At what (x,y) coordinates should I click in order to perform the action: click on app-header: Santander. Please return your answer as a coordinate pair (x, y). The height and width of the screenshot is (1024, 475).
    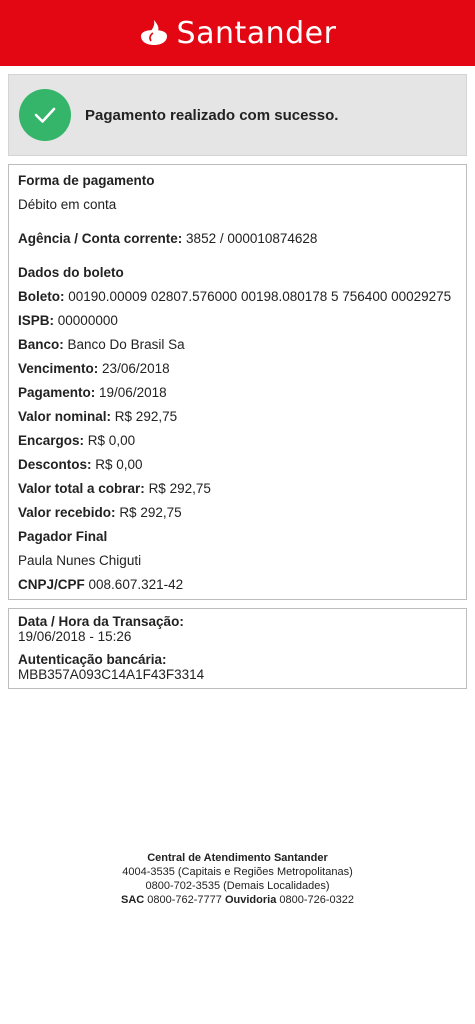
    Looking at the image, I should click on (237, 33).